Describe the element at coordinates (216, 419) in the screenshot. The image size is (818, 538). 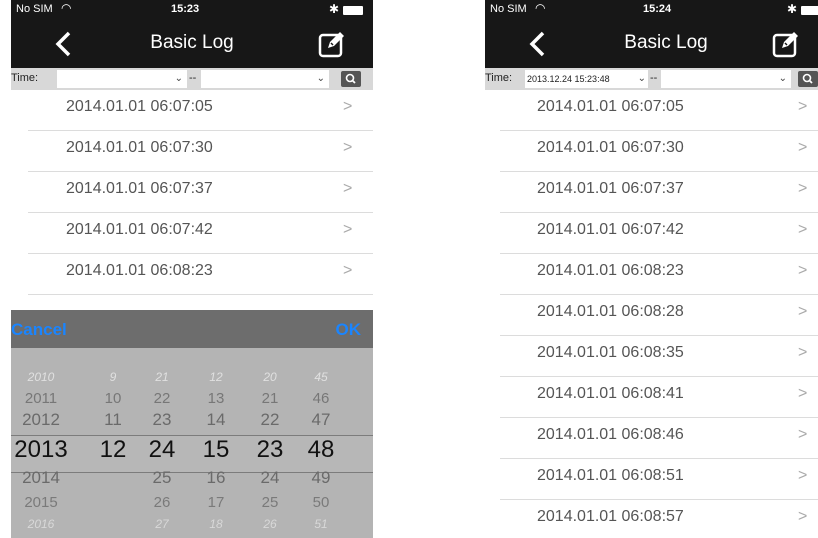
I see `picker-value: 14` at that location.